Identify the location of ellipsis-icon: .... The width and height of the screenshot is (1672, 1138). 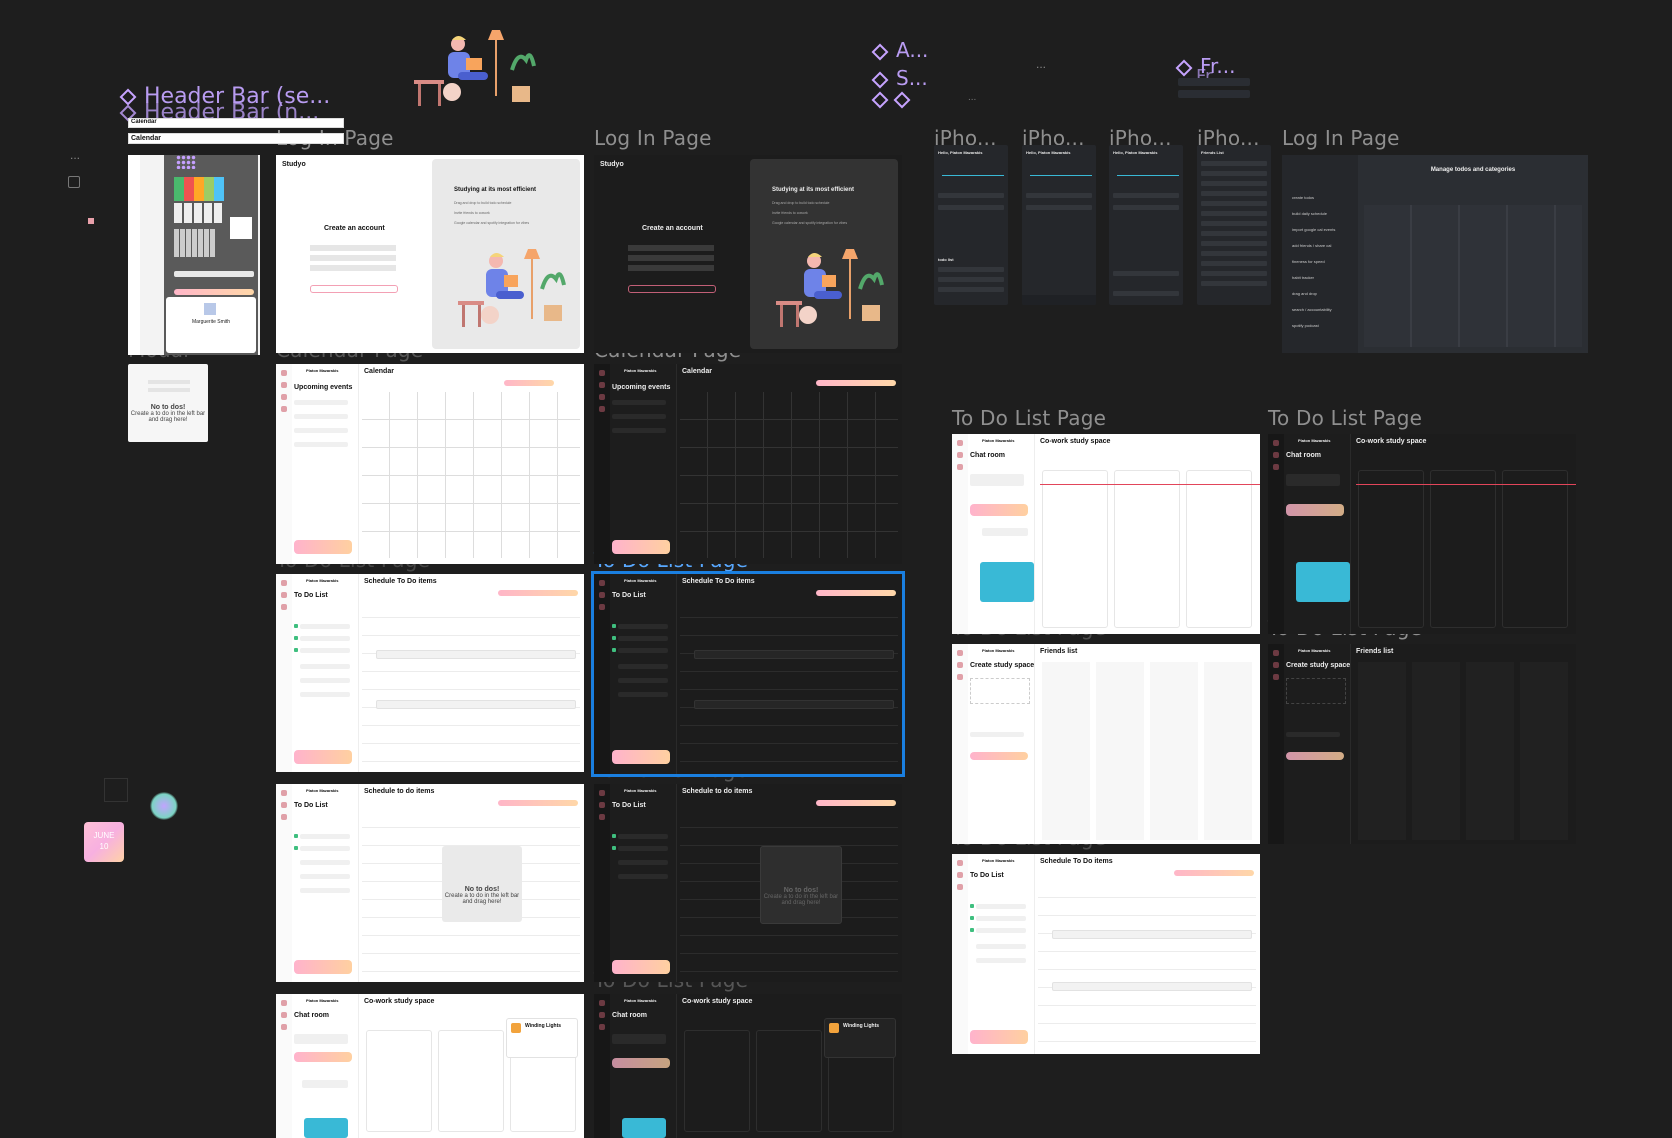
(1041, 64).